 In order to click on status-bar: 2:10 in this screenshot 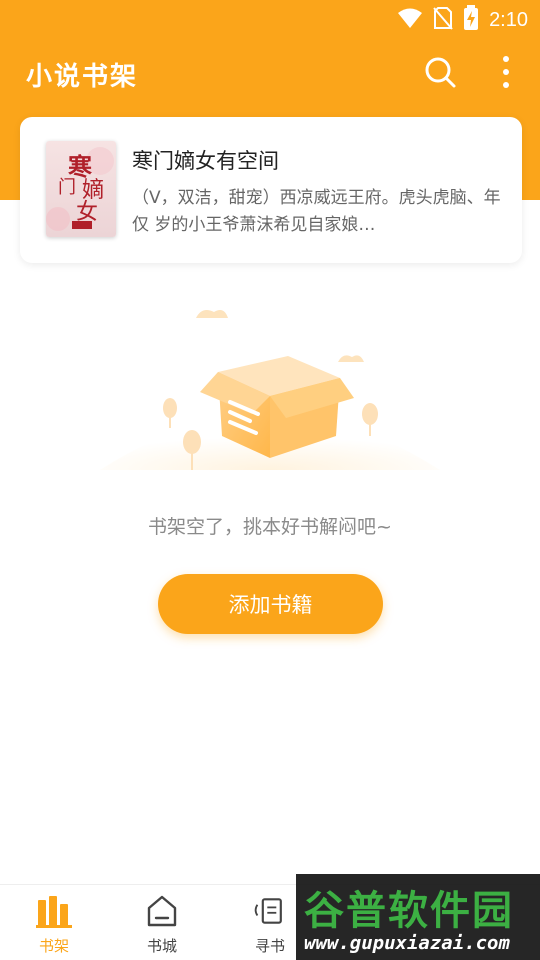, I will do `click(270, 18)`.